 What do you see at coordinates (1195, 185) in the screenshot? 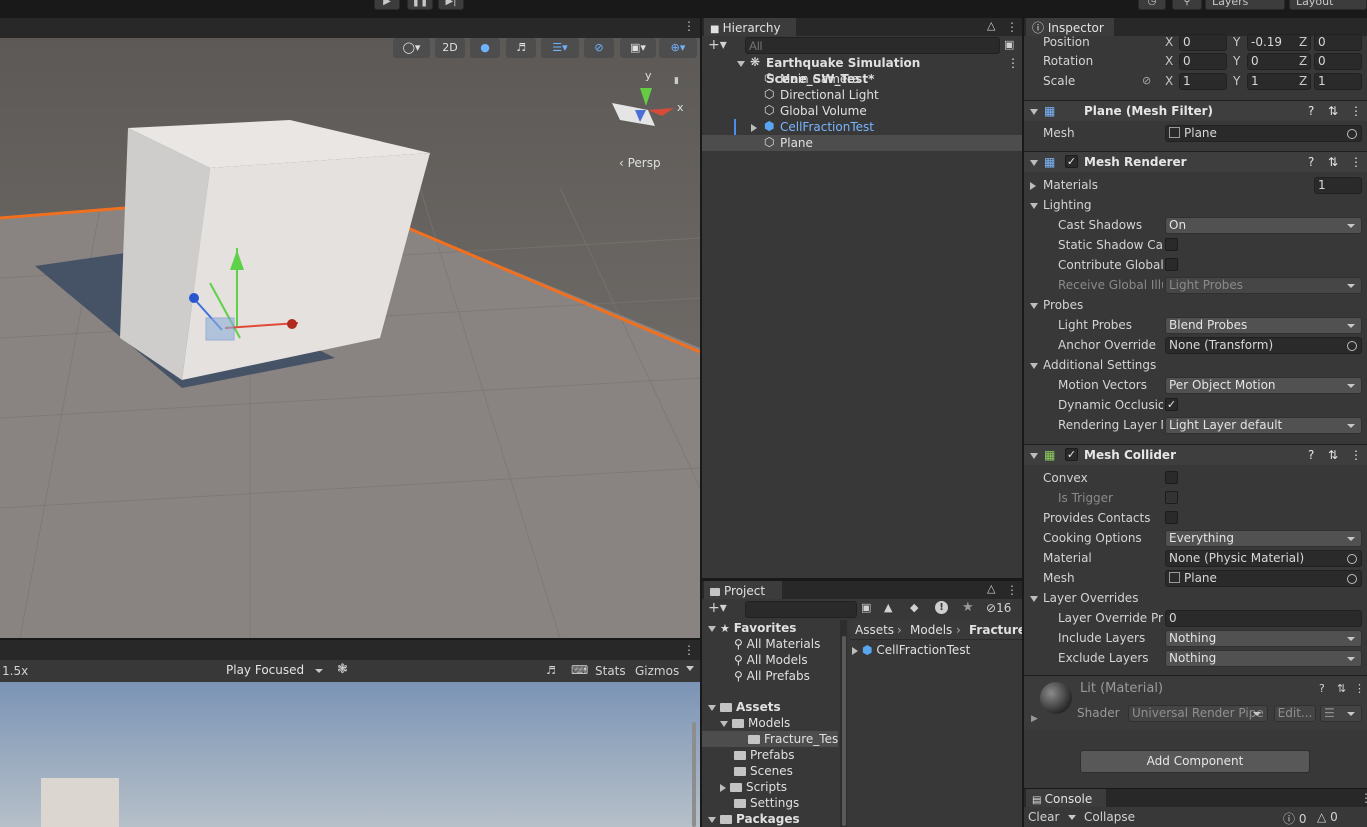
I see `materials-row: Materials 1` at bounding box center [1195, 185].